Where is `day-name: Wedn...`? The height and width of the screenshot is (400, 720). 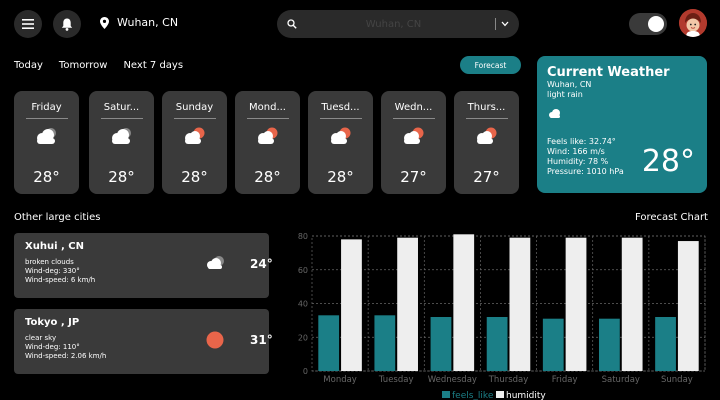
day-name: Wedn... is located at coordinates (413, 107).